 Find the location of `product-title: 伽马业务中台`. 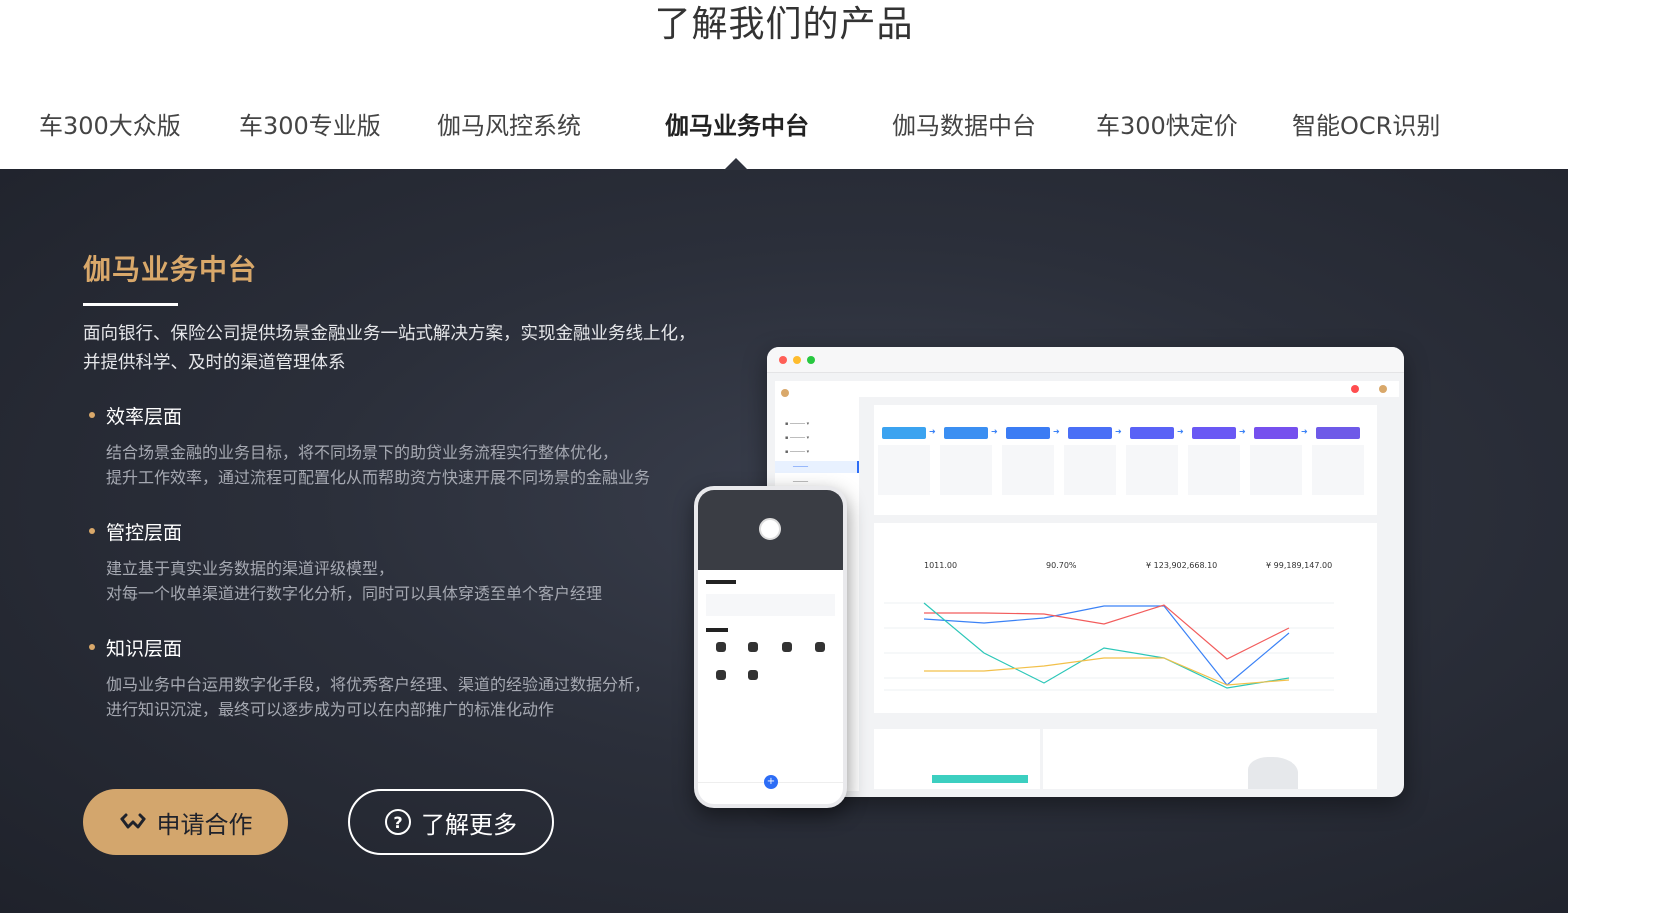

product-title: 伽马业务中台 is located at coordinates (170, 269).